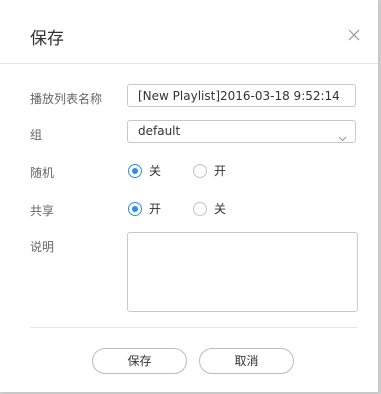 The image size is (381, 394). I want to click on random-option-off-label: 关, so click(155, 171).